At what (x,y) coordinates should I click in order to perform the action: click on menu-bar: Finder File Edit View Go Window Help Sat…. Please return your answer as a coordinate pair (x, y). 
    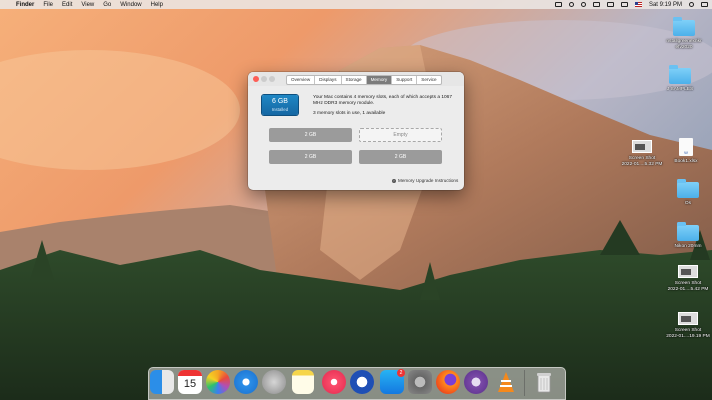
    Looking at the image, I should click on (356, 4).